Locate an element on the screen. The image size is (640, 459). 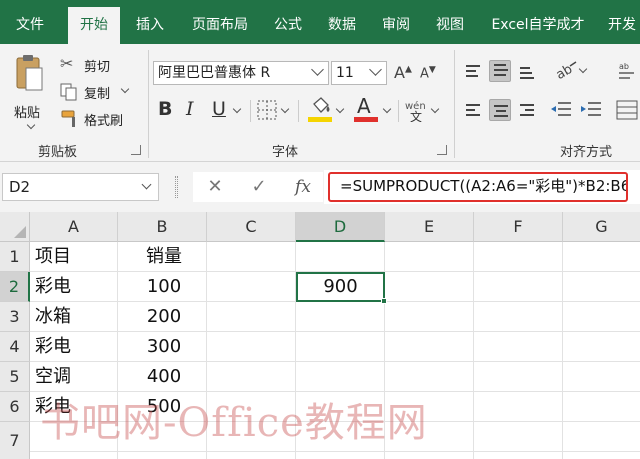
alignment-group-label: 对齐方式 is located at coordinates (586, 152).